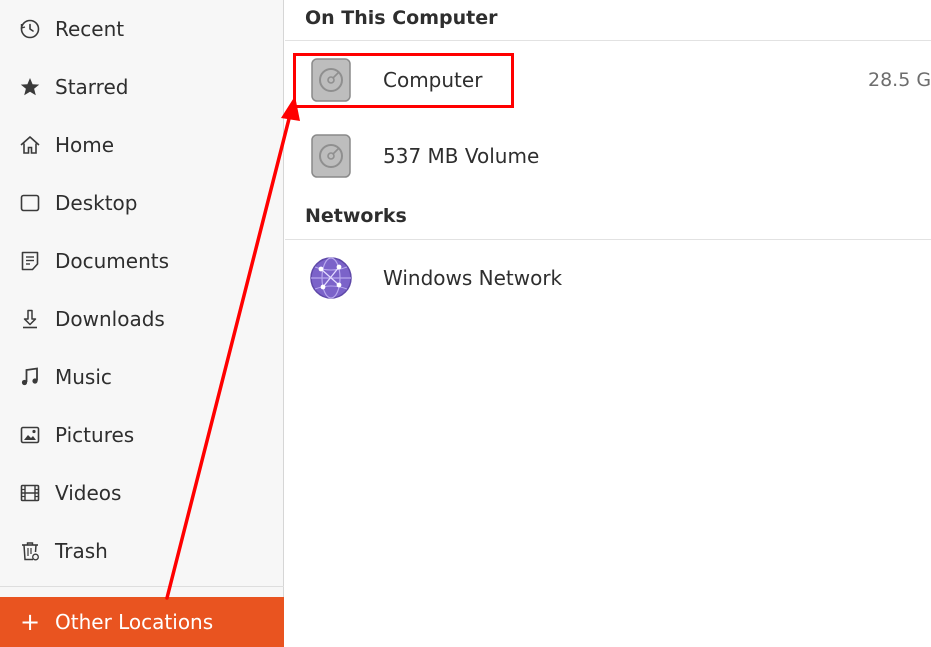 The width and height of the screenshot is (931, 647). What do you see at coordinates (30, 145) in the screenshot?
I see `home-icon` at bounding box center [30, 145].